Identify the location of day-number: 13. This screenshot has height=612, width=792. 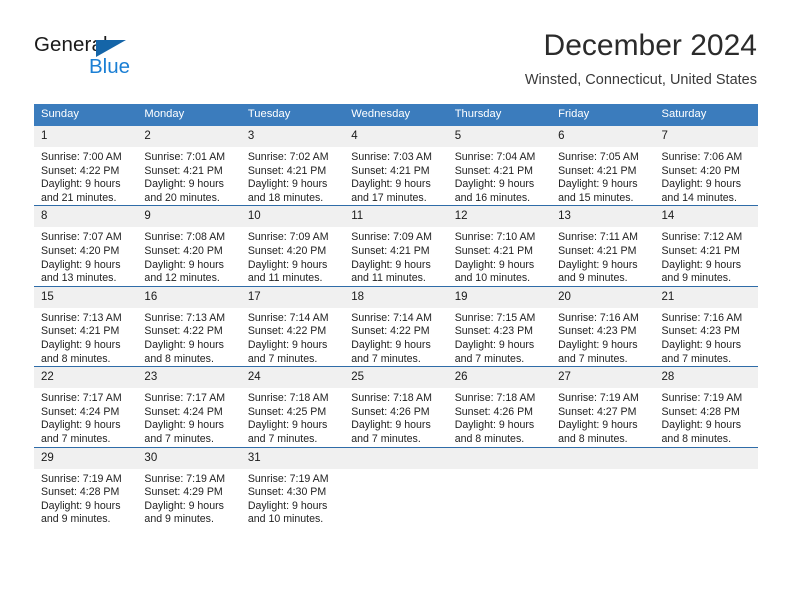
(603, 217).